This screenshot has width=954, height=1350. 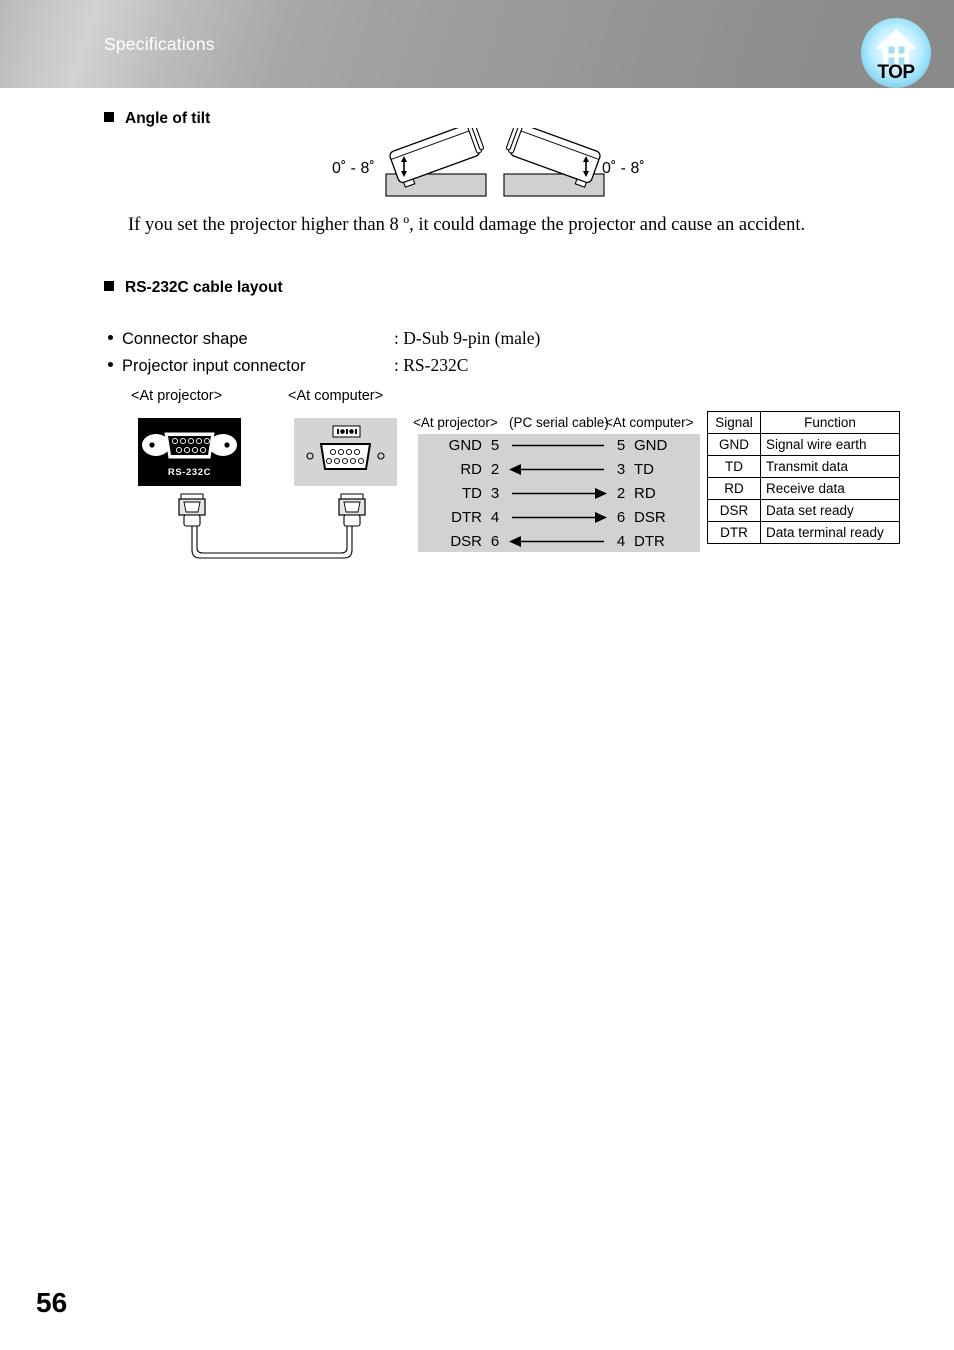 What do you see at coordinates (830, 488) in the screenshot?
I see `cell-function: Receive data` at bounding box center [830, 488].